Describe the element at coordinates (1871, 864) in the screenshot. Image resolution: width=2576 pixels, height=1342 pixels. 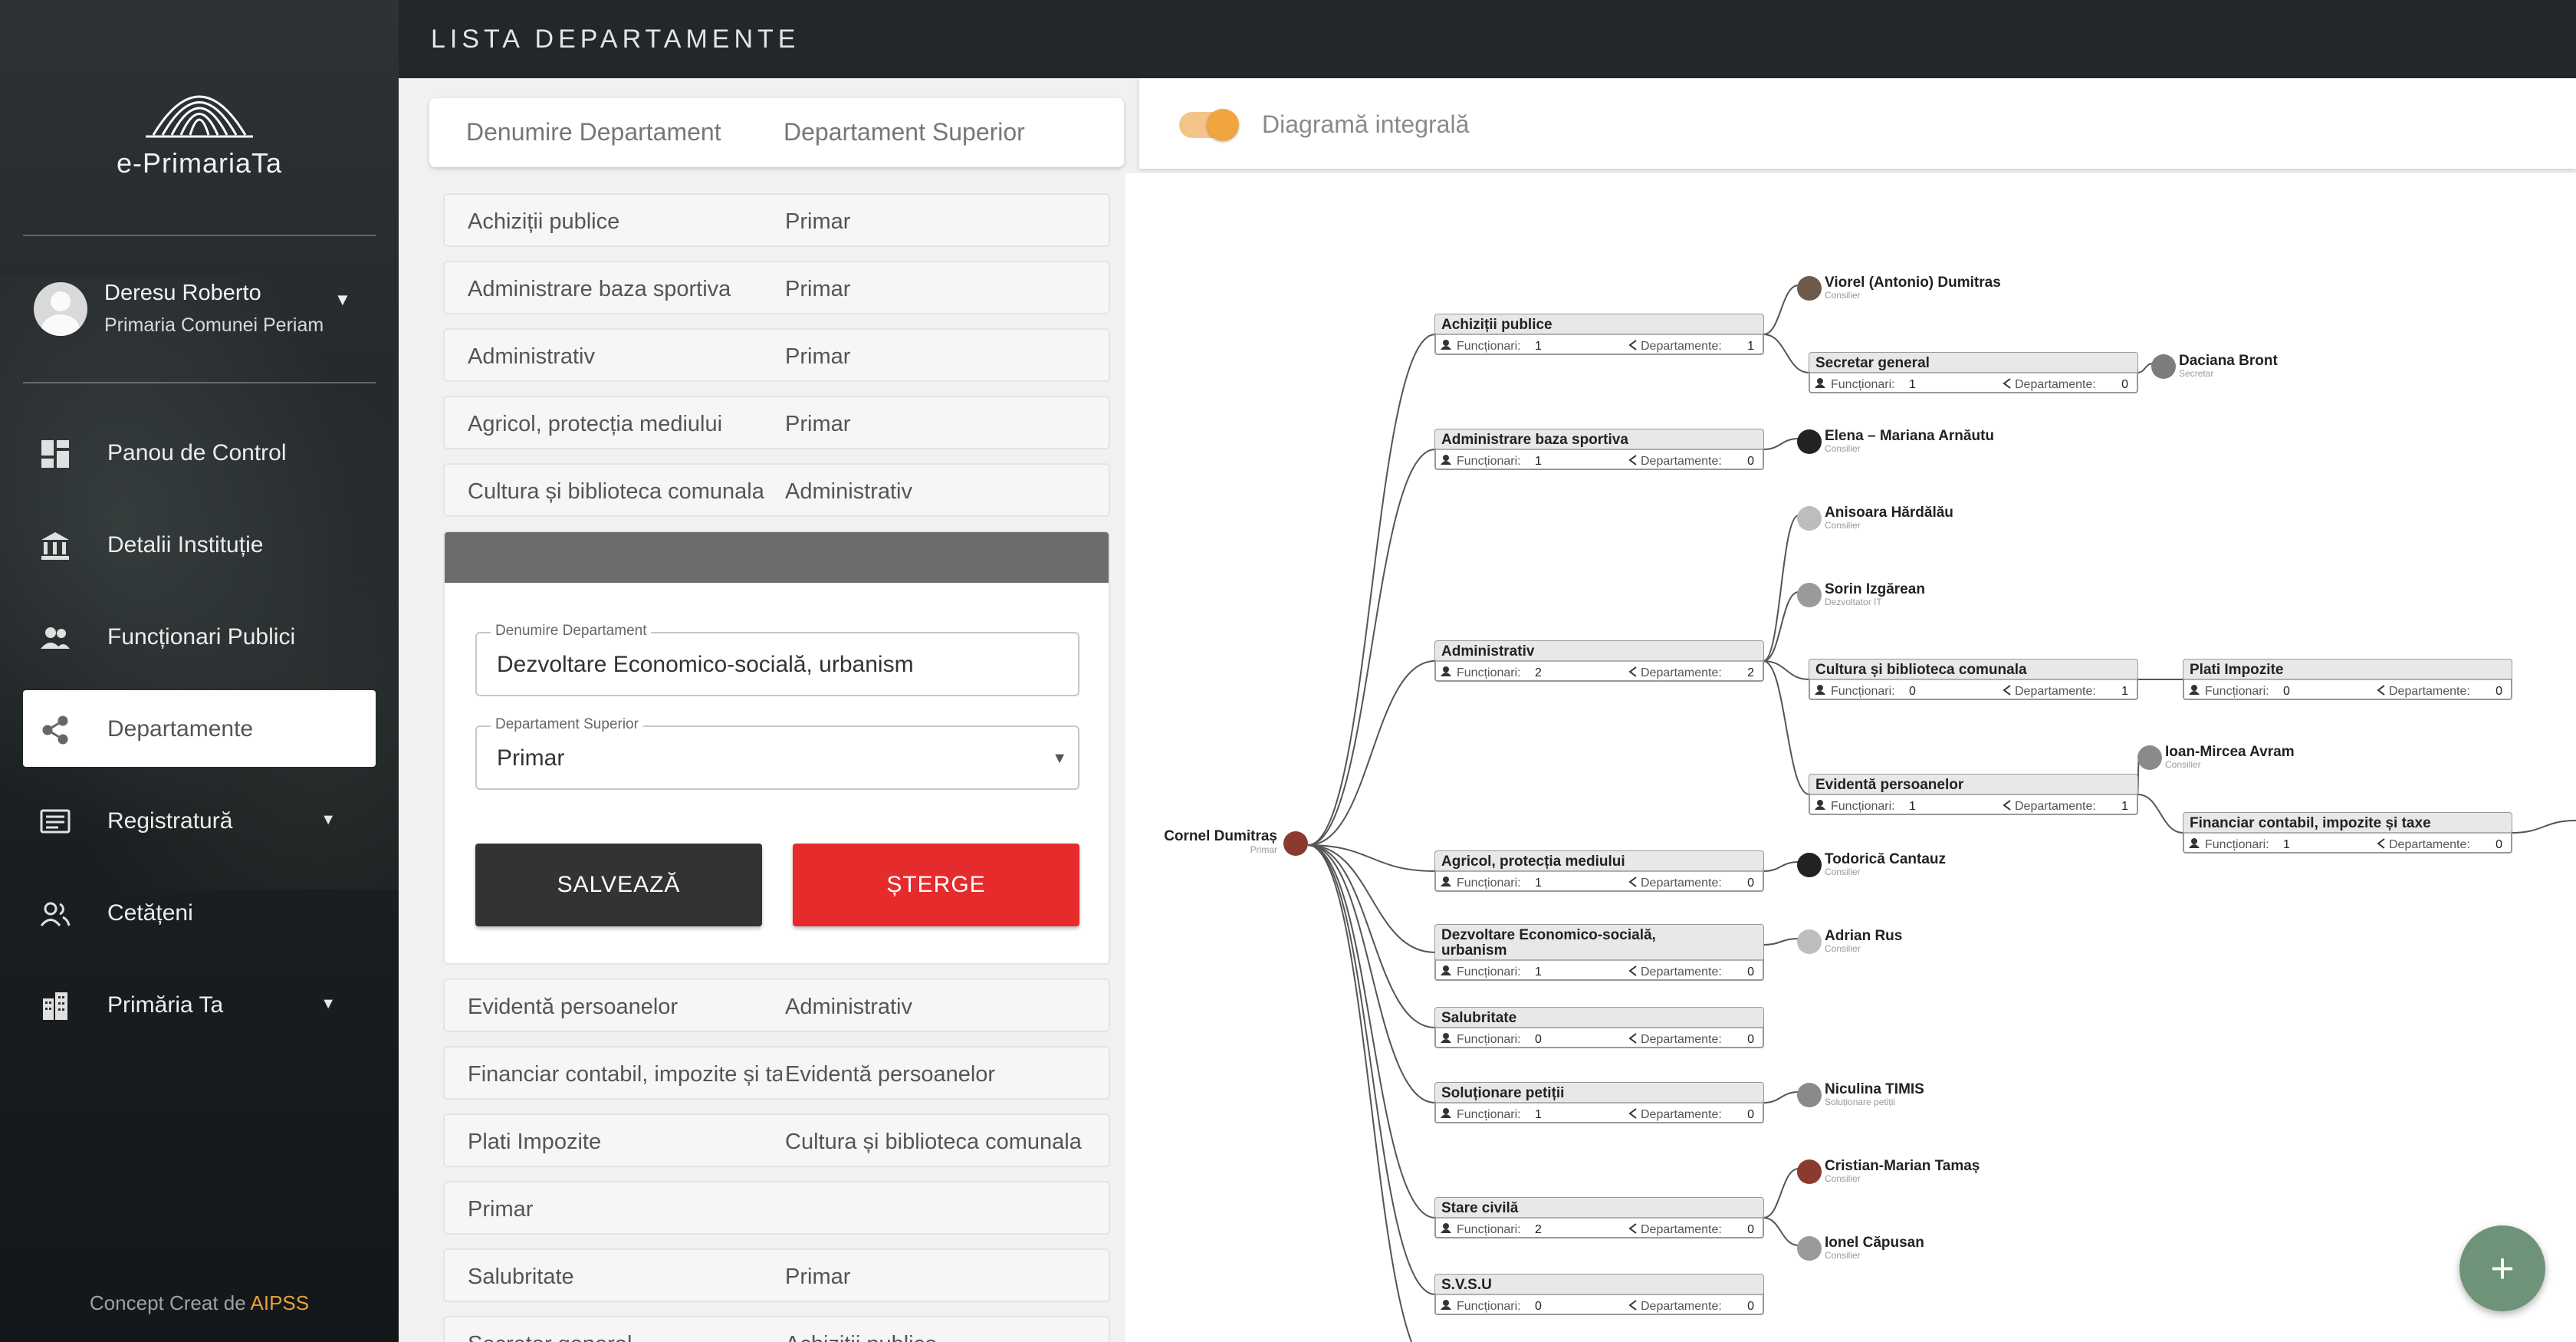
I see `person-node: Todorică CantauzConsilier` at that location.